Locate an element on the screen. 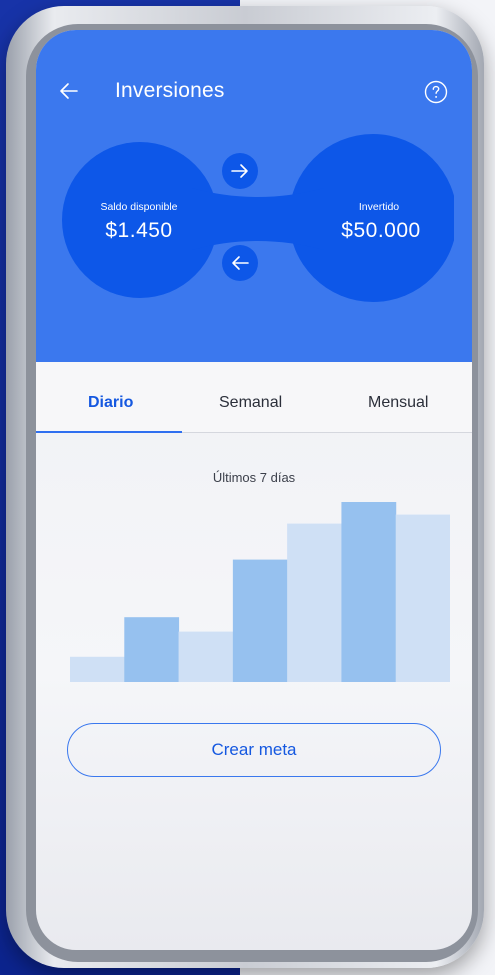 This screenshot has height=975, width=495. active-tab-indicator is located at coordinates (109, 432).